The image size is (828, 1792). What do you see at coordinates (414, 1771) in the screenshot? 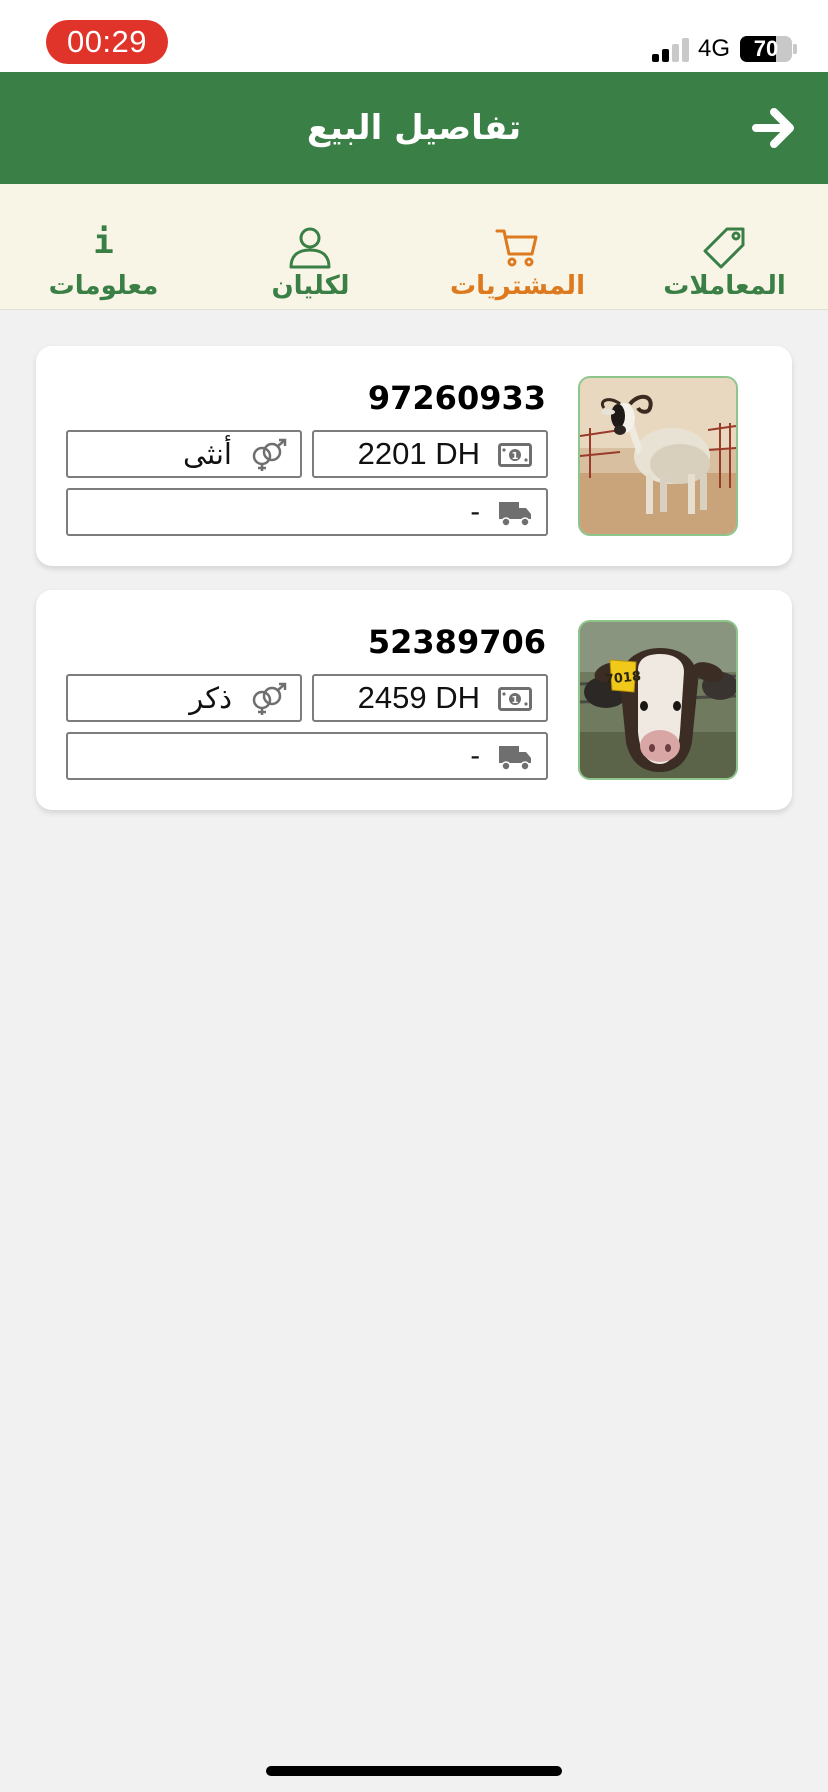
I see `home-indicator` at bounding box center [414, 1771].